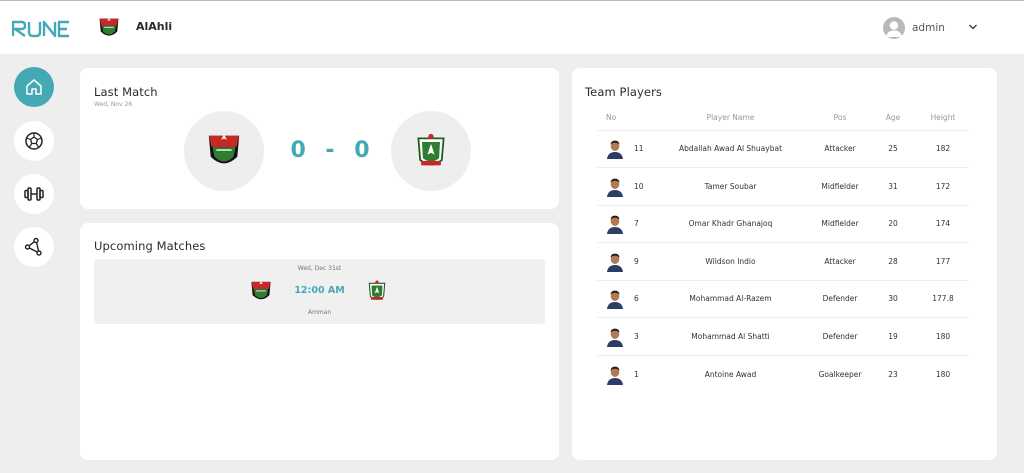  Describe the element at coordinates (126, 92) in the screenshot. I see `last-match-title: Last Match` at that location.